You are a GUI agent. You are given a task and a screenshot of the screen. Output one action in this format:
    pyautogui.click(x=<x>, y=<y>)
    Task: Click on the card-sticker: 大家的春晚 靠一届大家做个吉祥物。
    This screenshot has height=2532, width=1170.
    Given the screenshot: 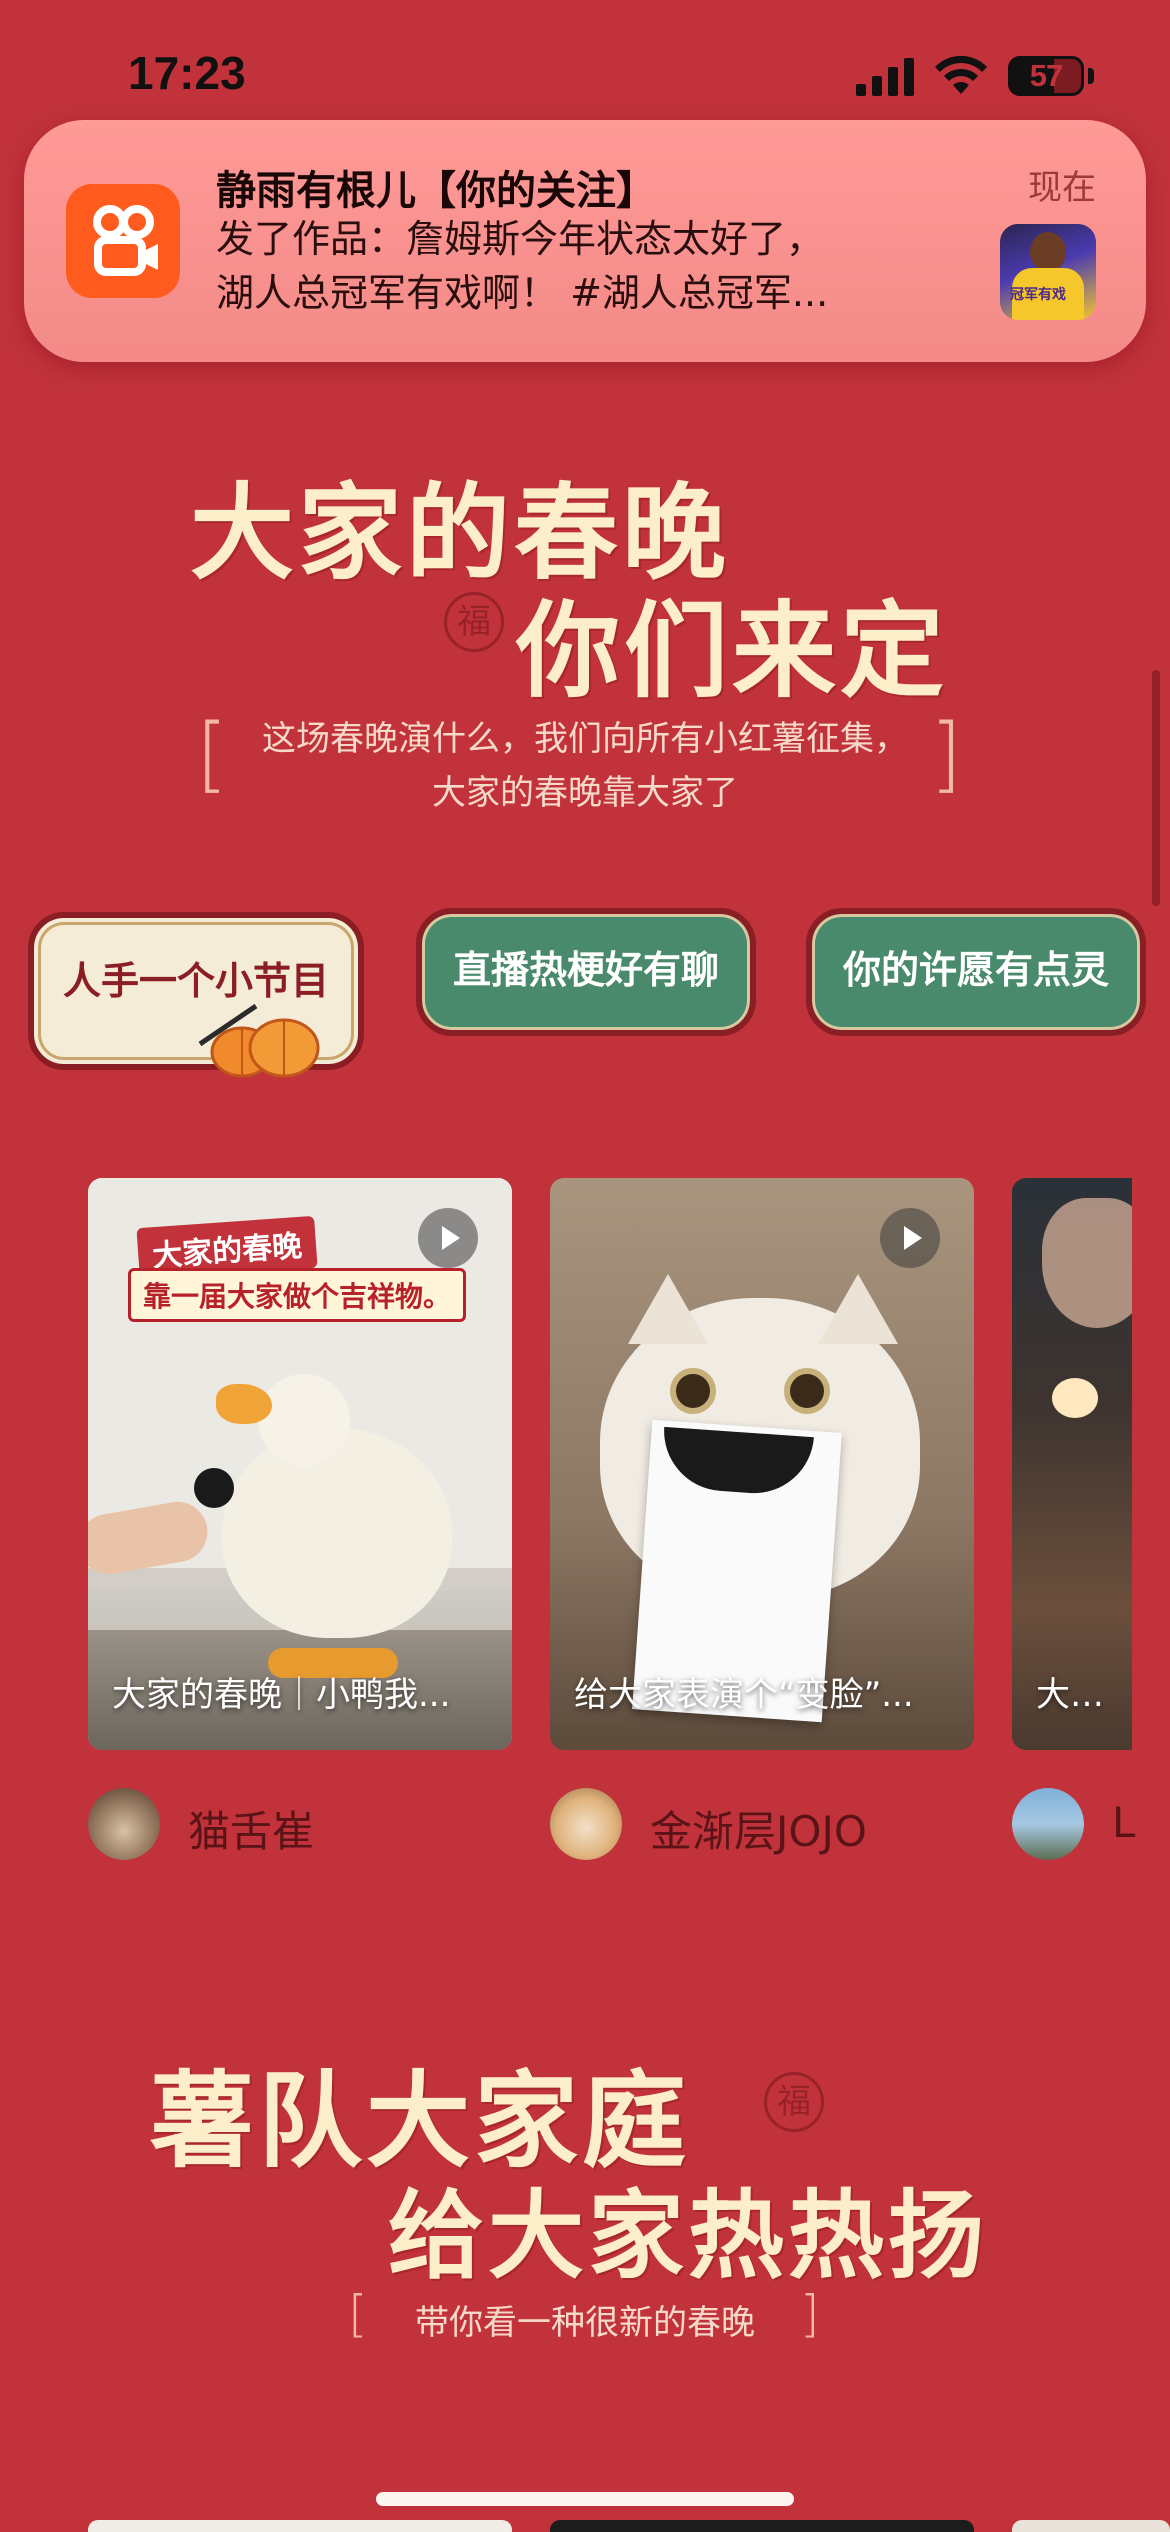 What is the action you would take?
    pyautogui.click(x=298, y=1268)
    